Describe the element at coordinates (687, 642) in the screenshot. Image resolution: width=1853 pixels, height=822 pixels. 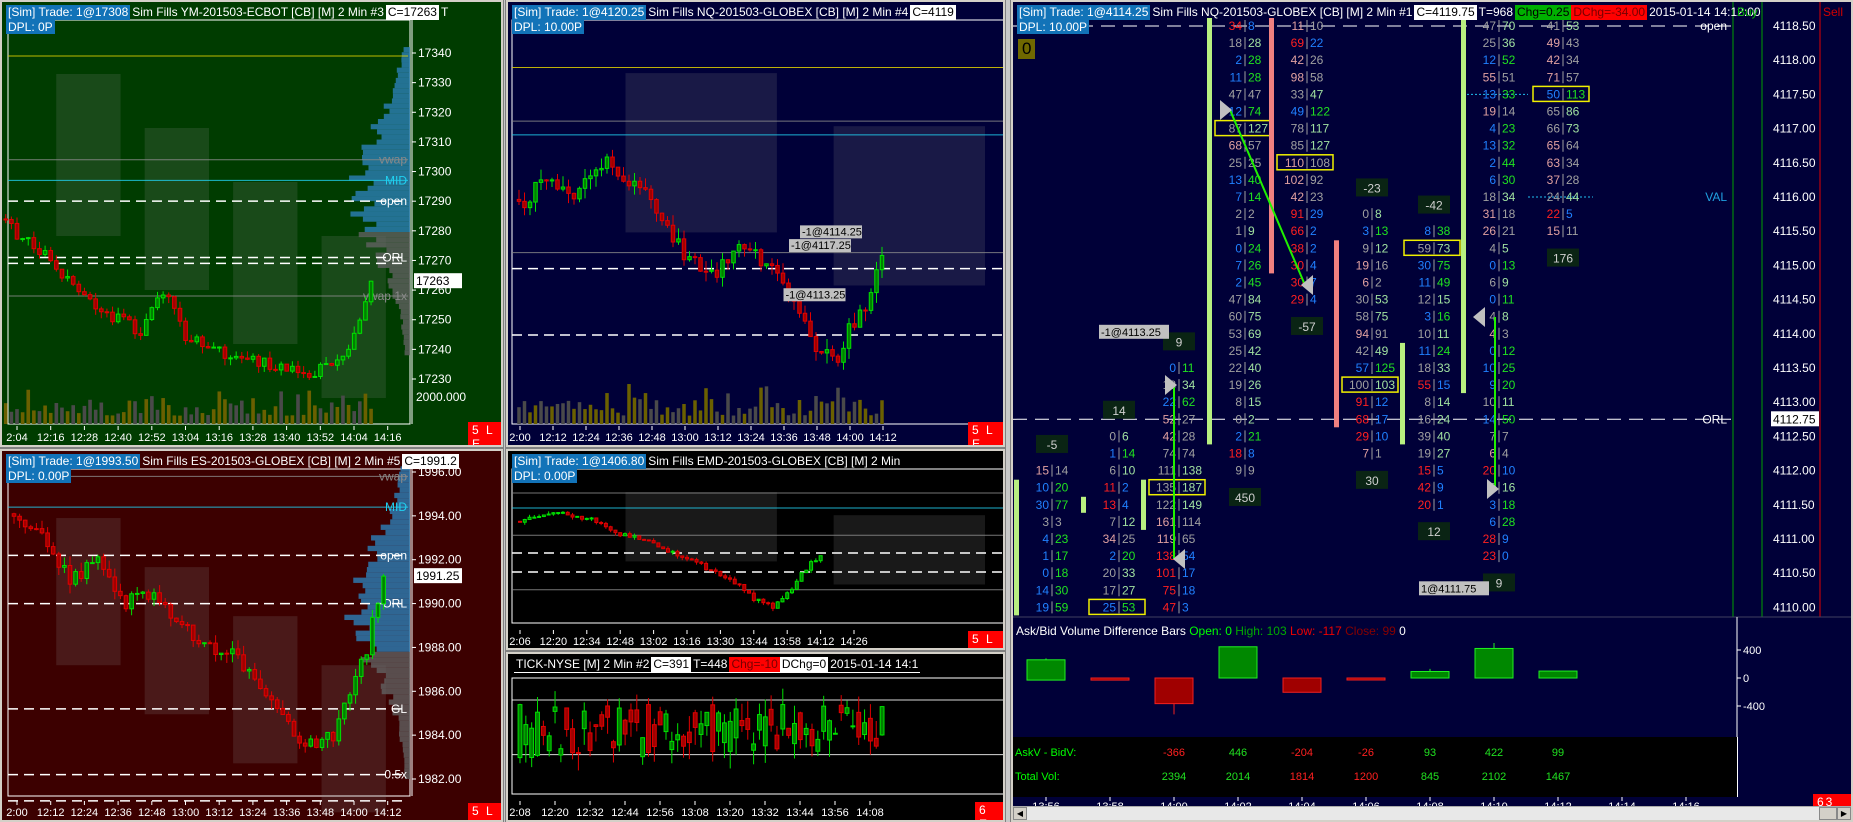
I see `emd-time-label: 13:16` at that location.